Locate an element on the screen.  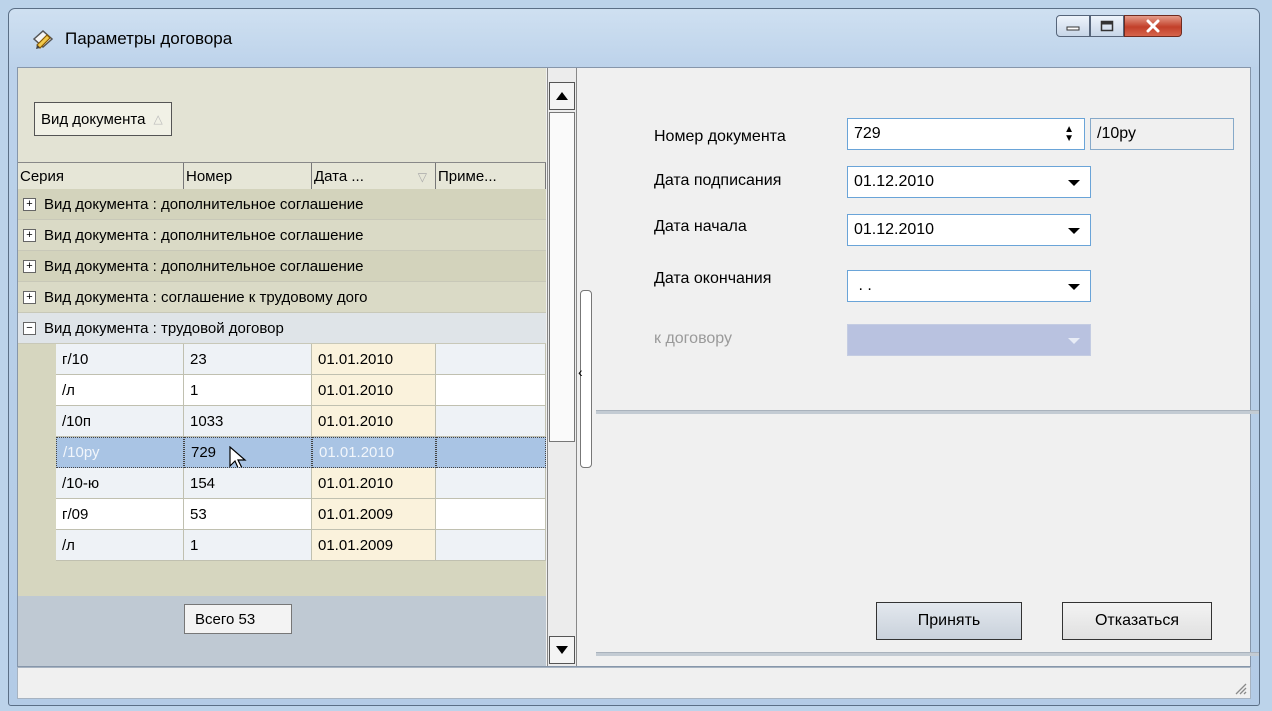
column-header-nomer: Номер is located at coordinates (248, 176).